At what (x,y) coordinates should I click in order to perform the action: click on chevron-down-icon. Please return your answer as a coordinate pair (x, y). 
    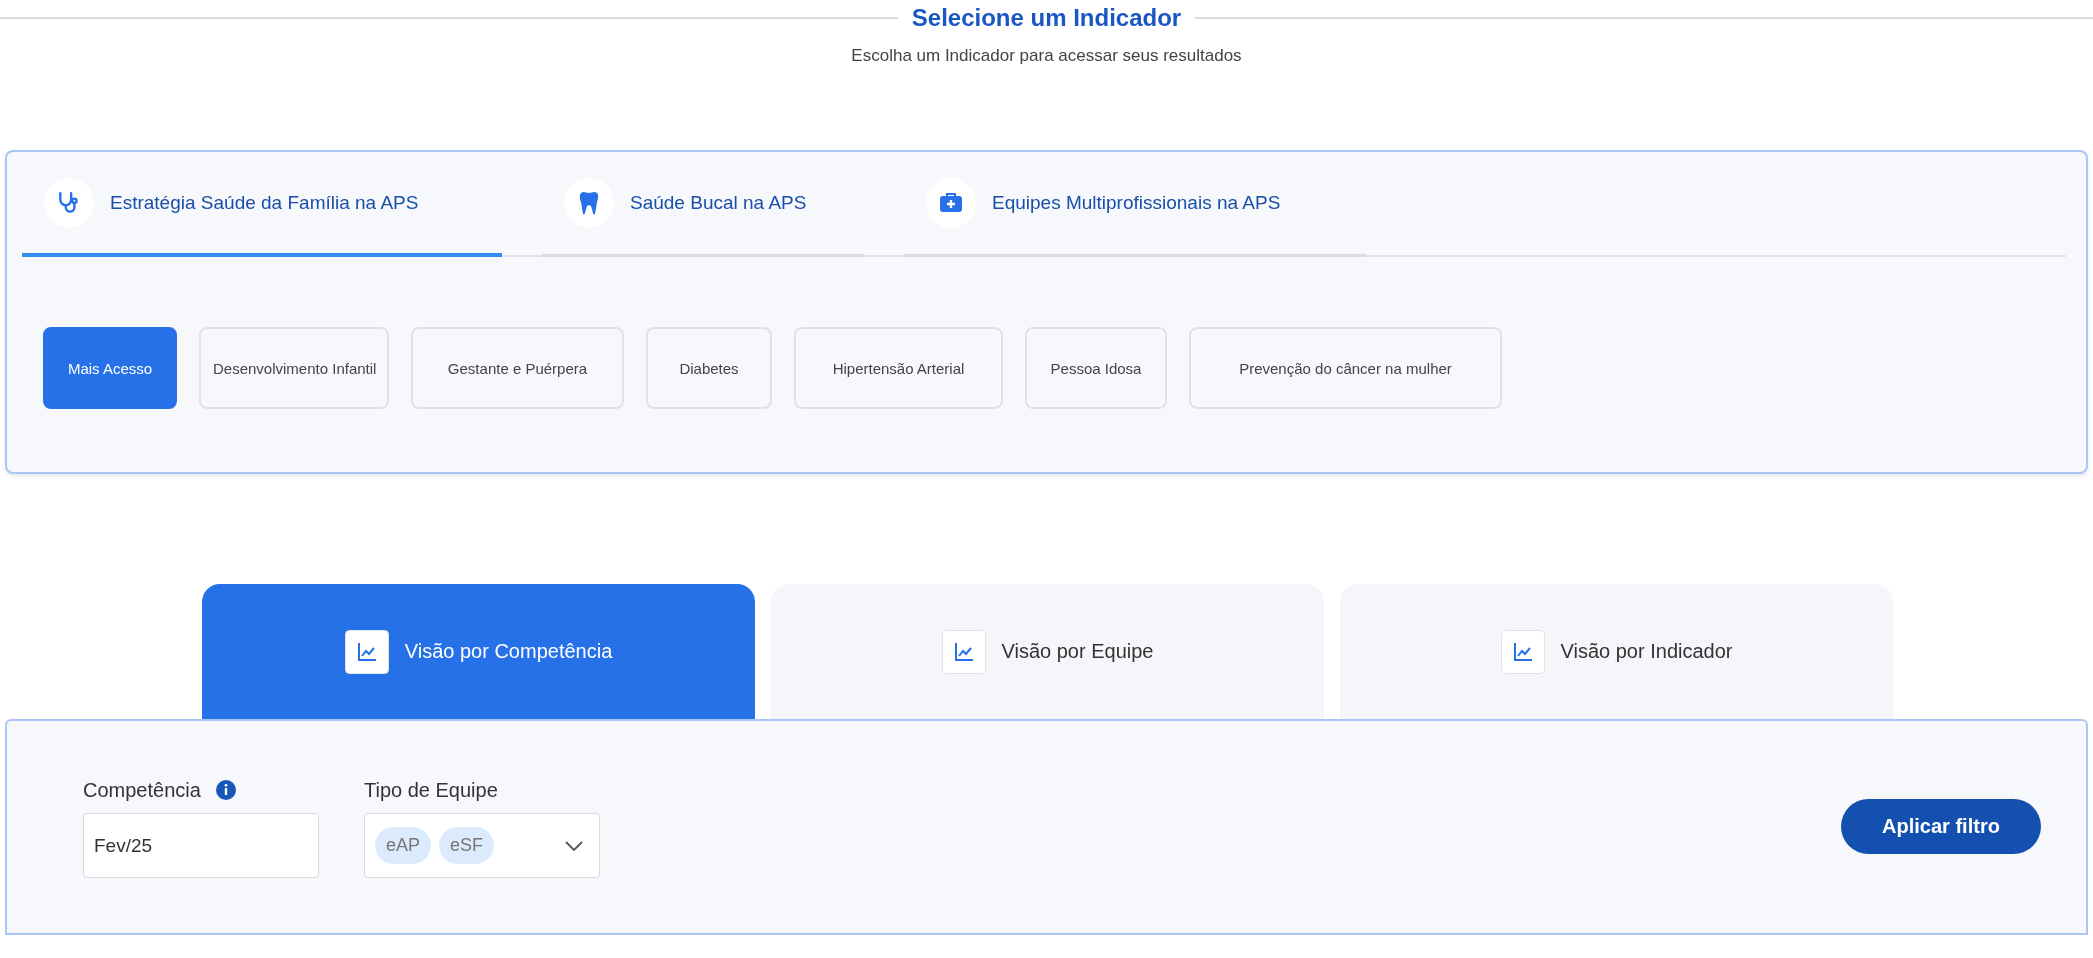
    Looking at the image, I should click on (574, 845).